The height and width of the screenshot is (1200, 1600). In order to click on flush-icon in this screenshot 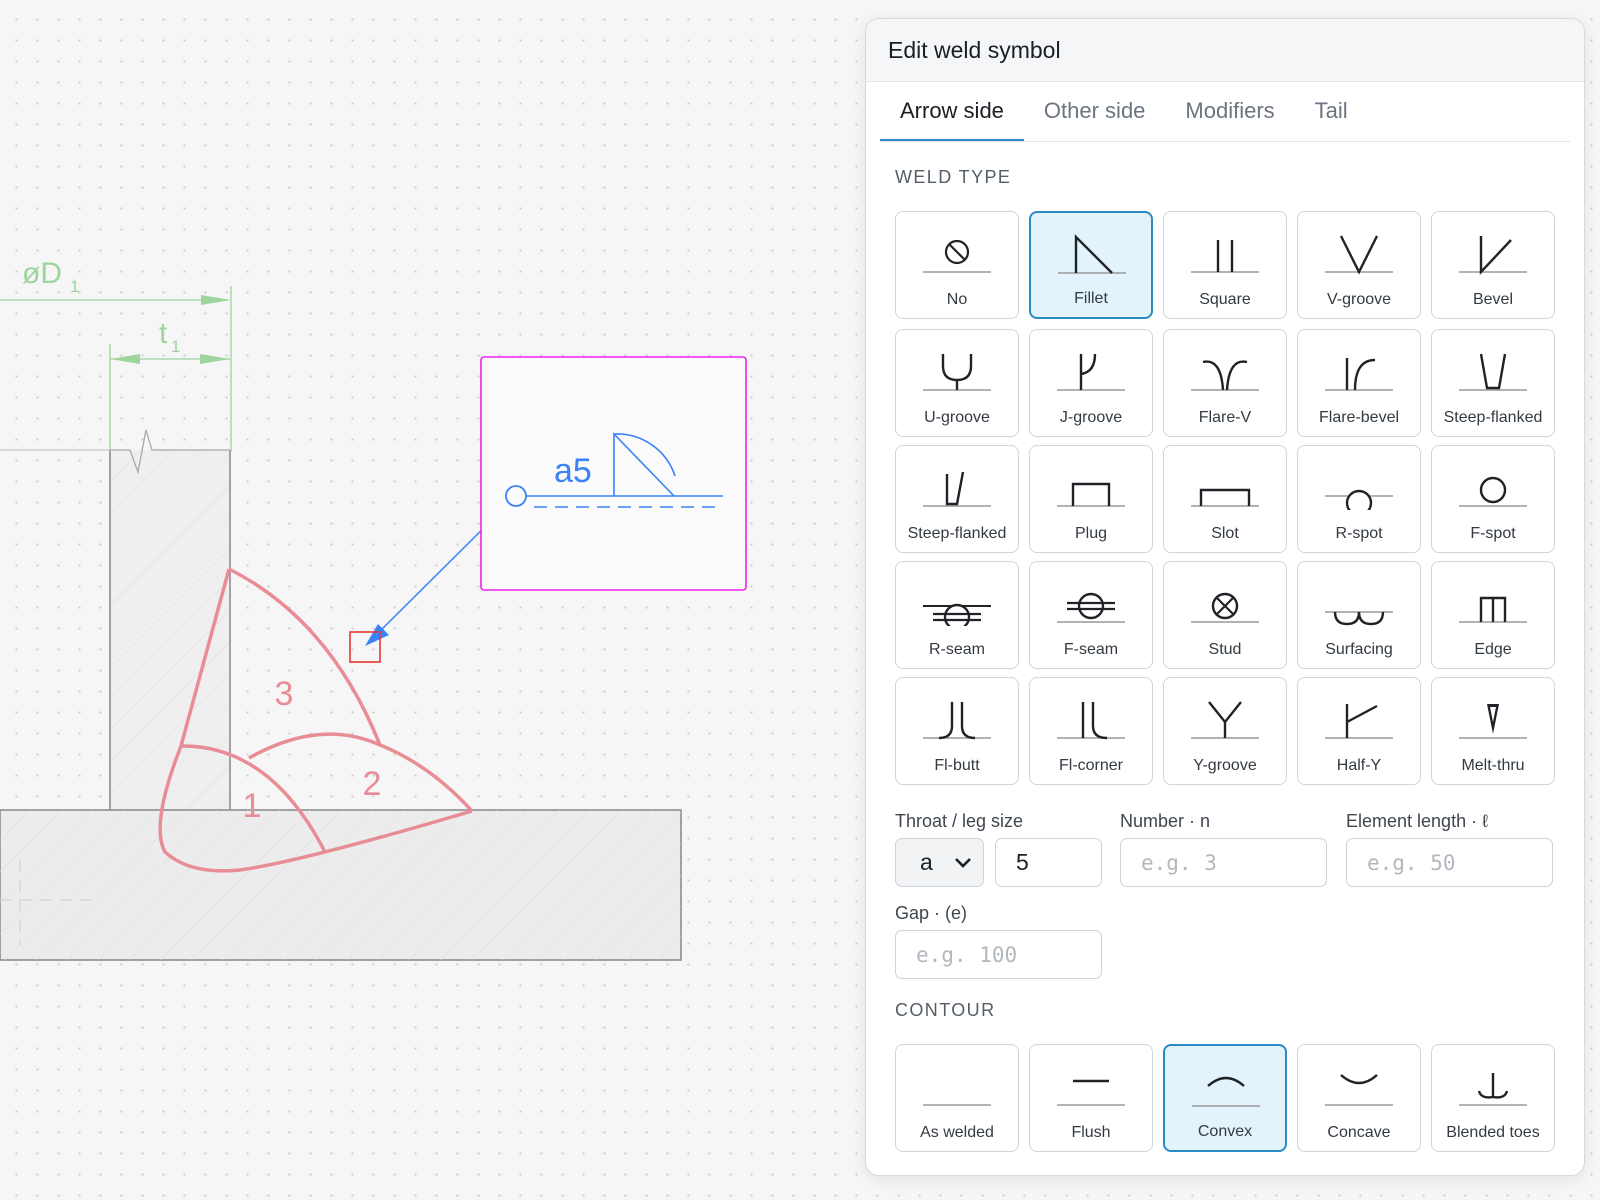, I will do `click(1091, 1092)`.